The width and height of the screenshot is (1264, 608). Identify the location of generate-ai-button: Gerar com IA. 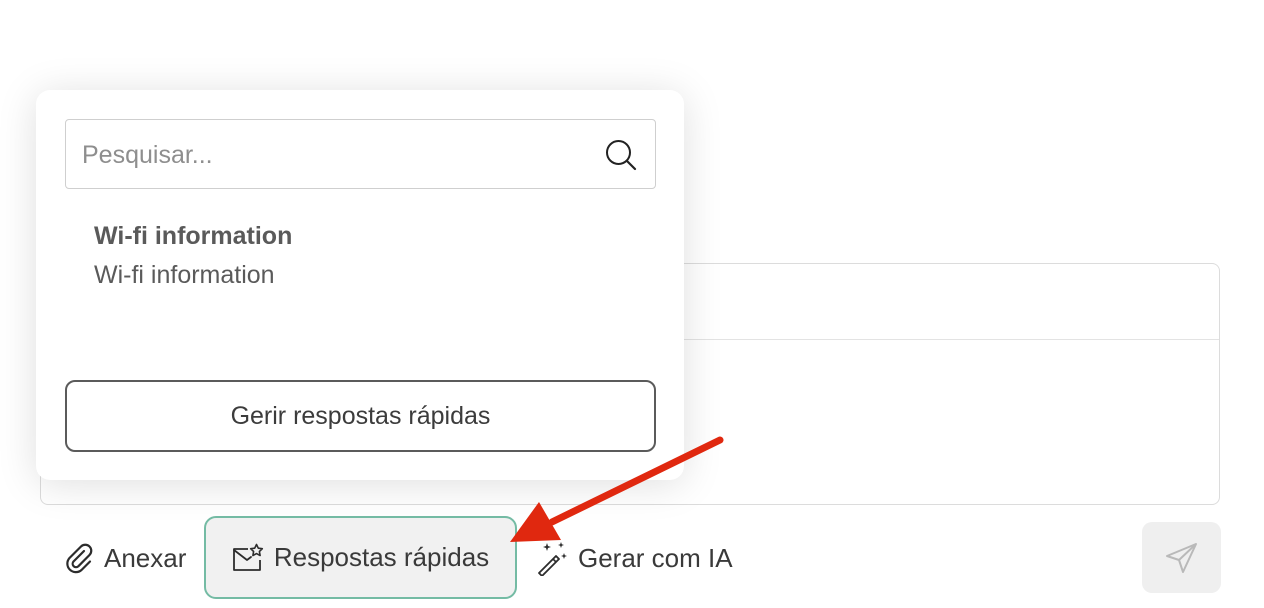
(633, 558).